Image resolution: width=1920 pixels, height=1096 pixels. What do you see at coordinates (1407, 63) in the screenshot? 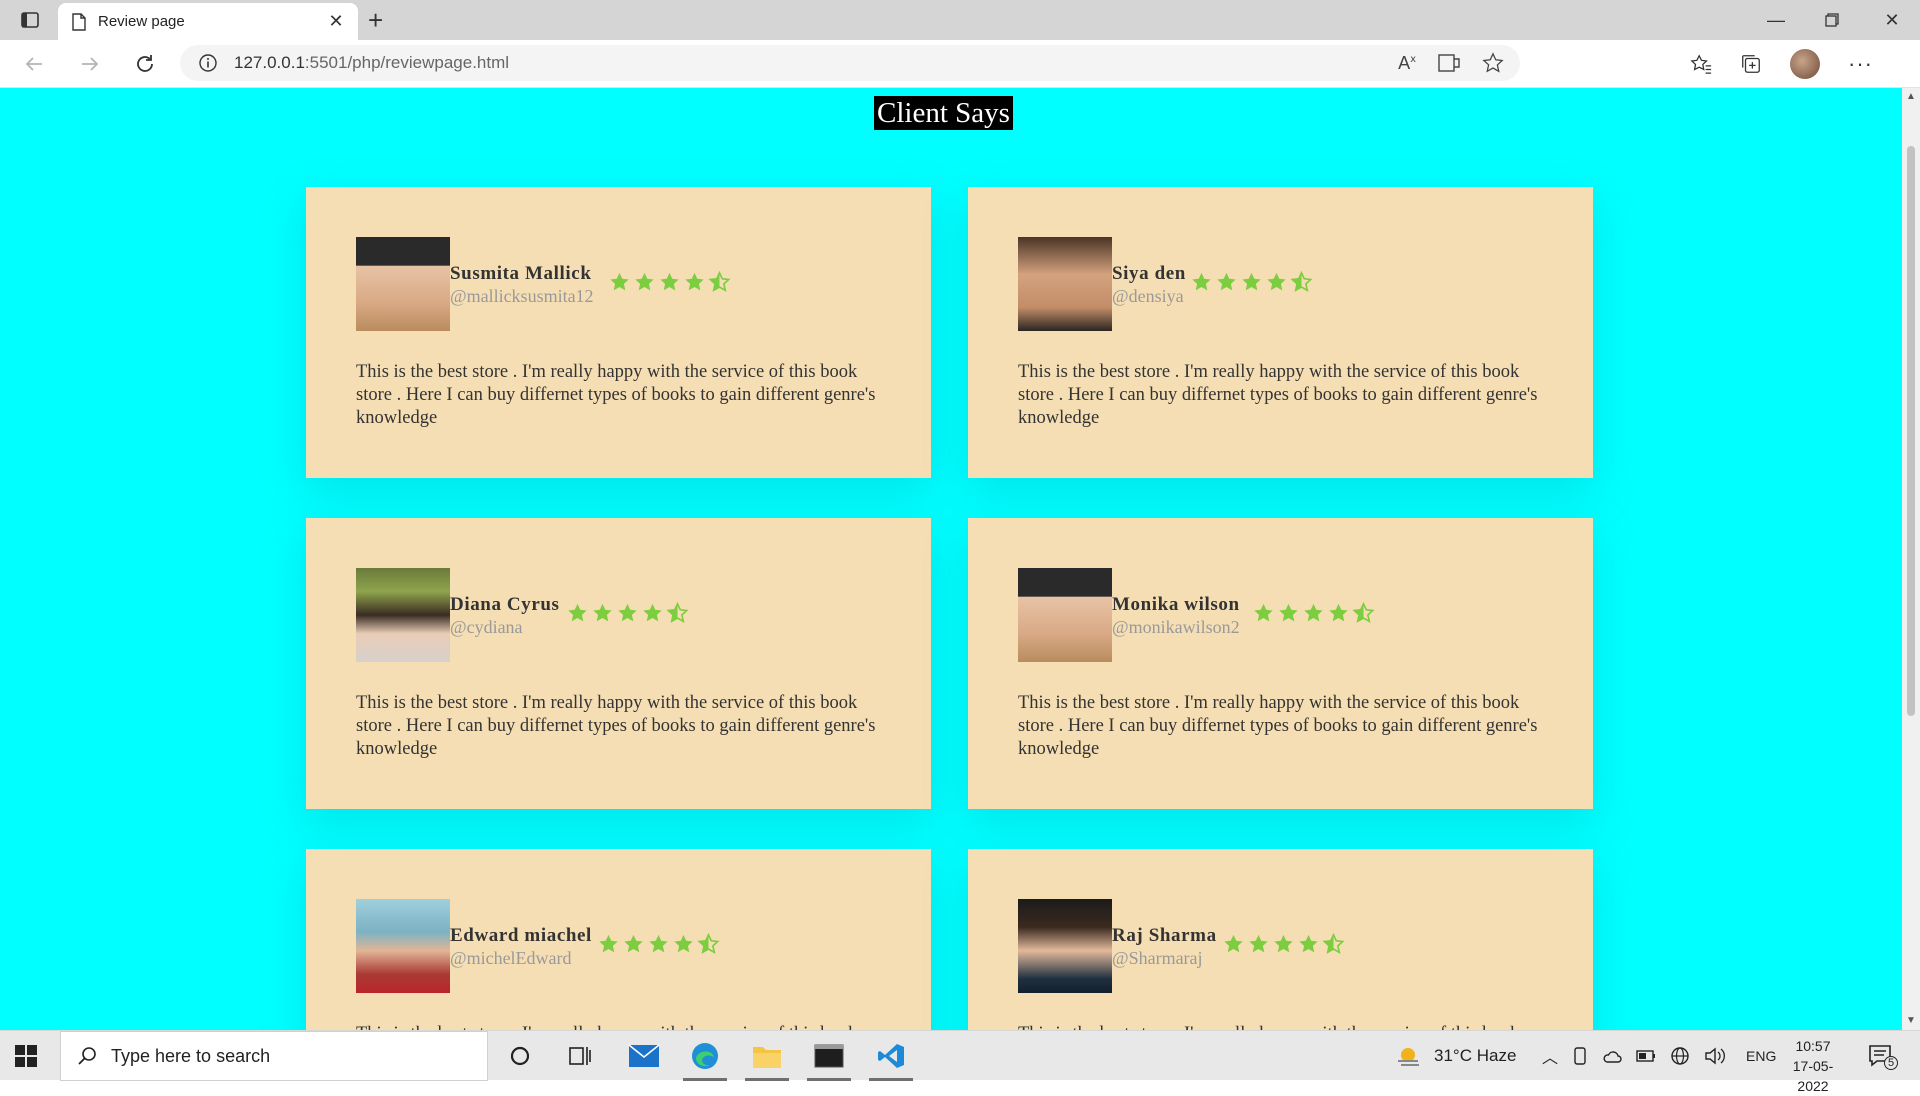
I see `read-aloud-icon: Aⅹ` at bounding box center [1407, 63].